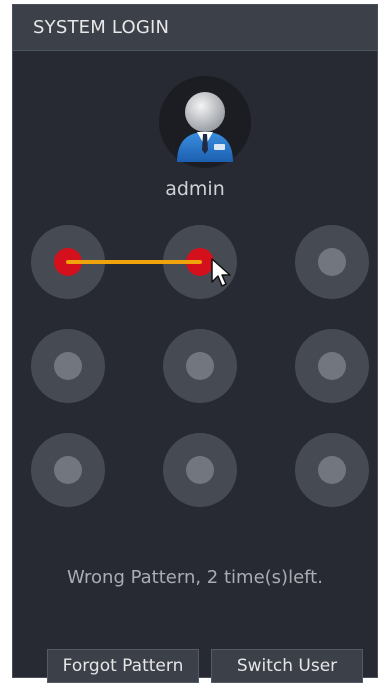 This screenshot has width=390, height=684. Describe the element at coordinates (195, 189) in the screenshot. I see `username-label: admin` at that location.